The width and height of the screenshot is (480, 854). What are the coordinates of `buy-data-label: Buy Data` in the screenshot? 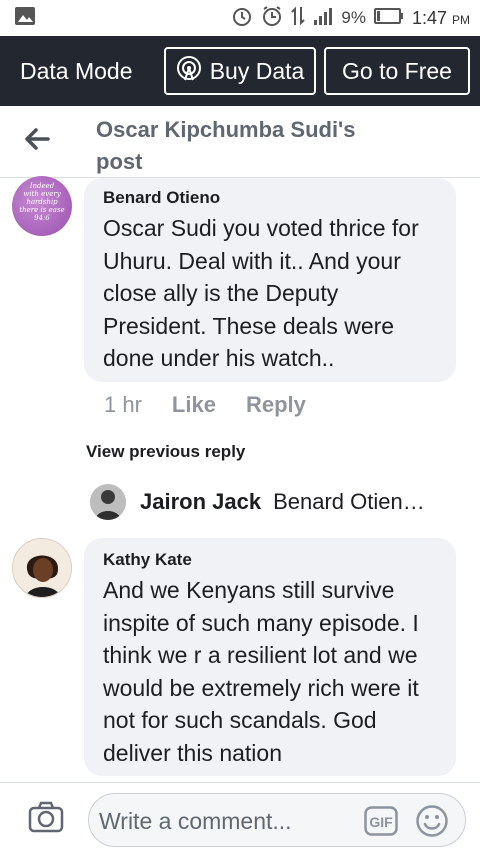 It's located at (257, 70).